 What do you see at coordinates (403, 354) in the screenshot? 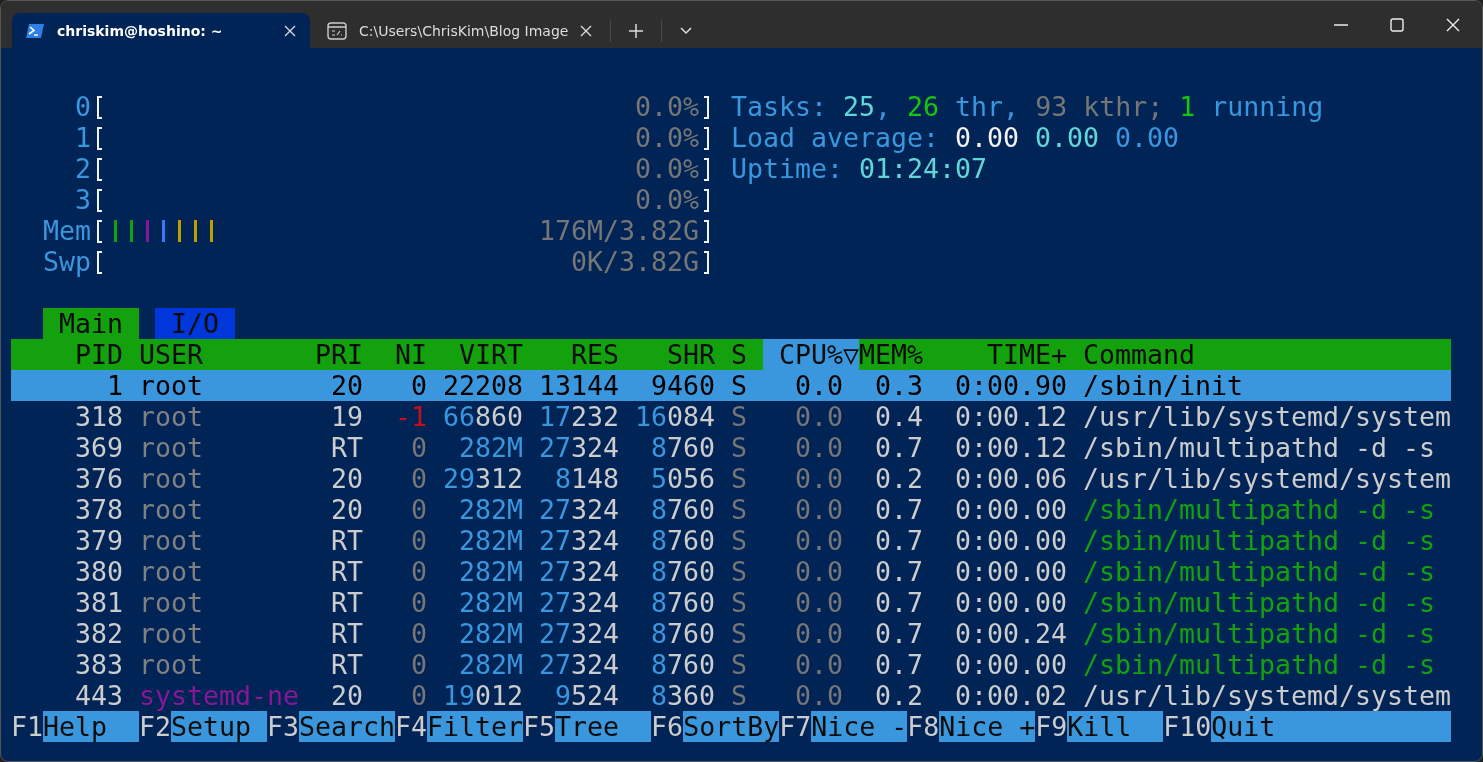
I see `column-header: NI` at bounding box center [403, 354].